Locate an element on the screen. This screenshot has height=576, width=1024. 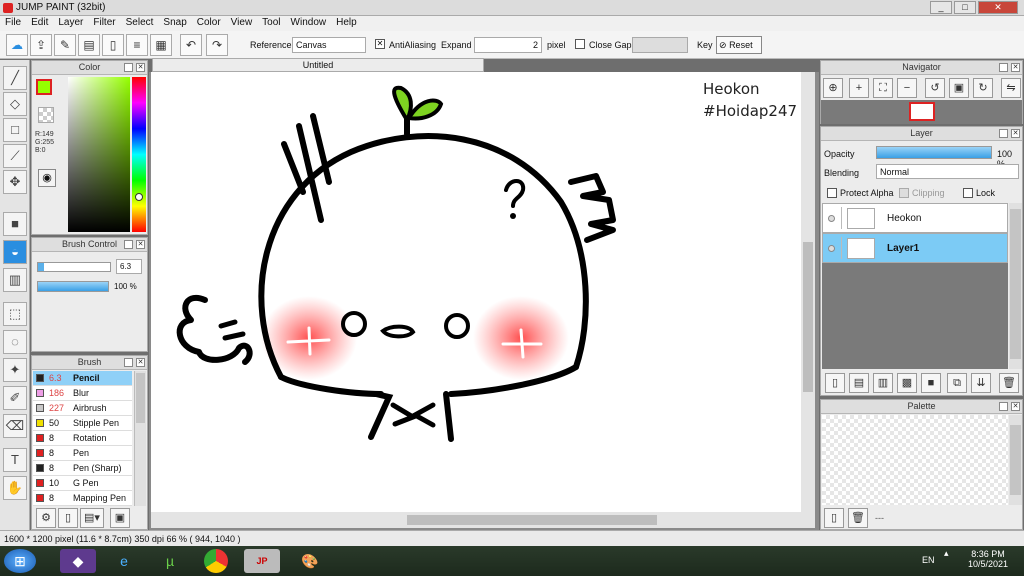
lasso-tool-icon: ◌ is located at coordinates (15, 342).